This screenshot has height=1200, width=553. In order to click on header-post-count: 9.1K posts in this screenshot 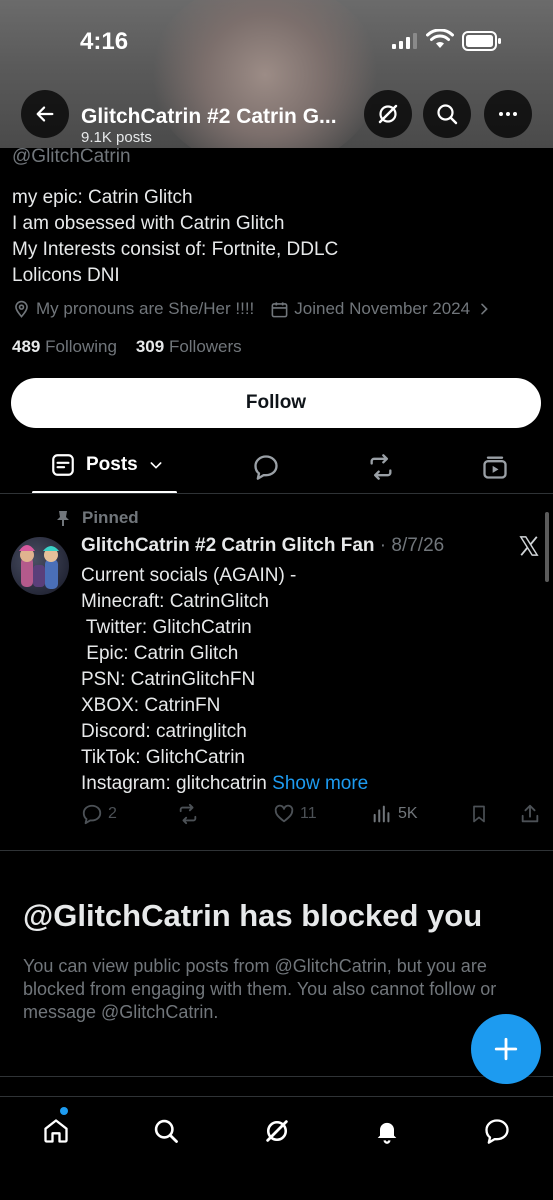, I will do `click(116, 137)`.